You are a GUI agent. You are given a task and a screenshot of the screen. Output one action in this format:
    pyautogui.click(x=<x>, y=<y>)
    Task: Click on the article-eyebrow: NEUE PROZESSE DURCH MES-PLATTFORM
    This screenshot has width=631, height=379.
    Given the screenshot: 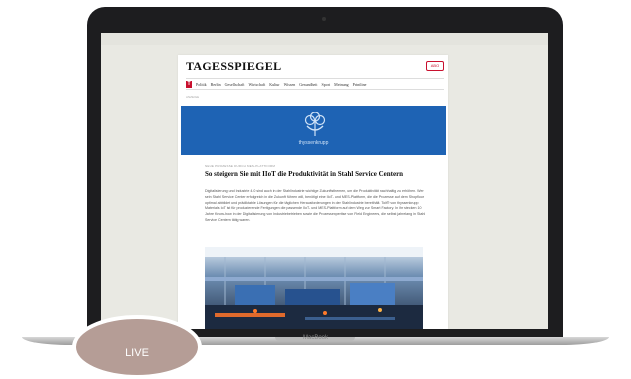 What is the action you would take?
    pyautogui.click(x=240, y=166)
    